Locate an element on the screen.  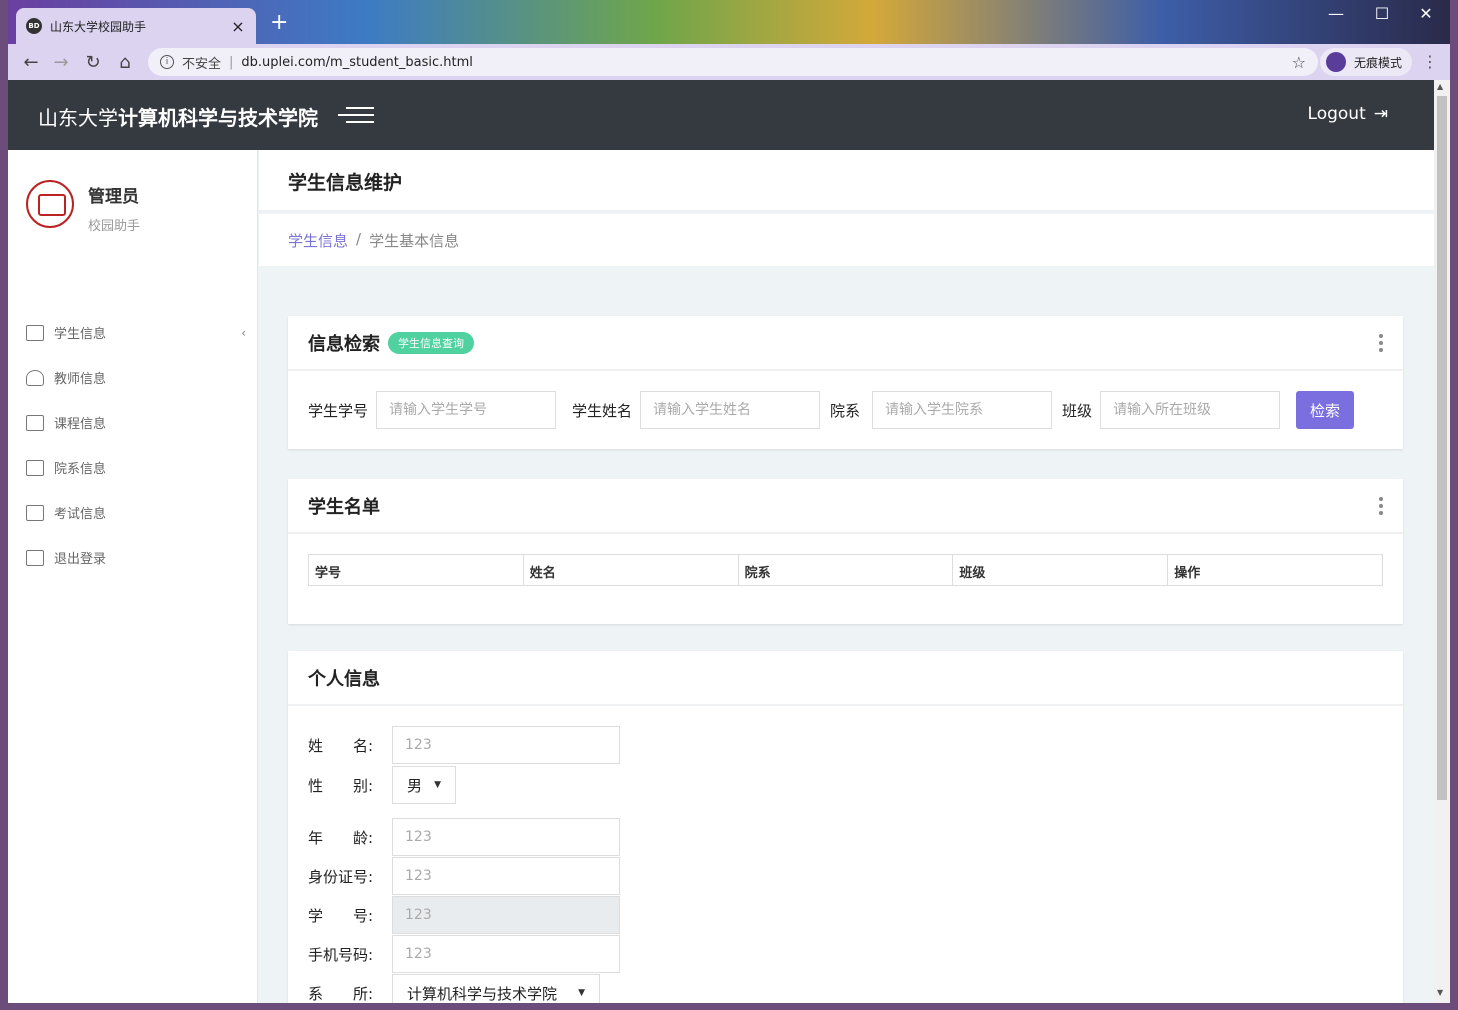
department-select: 计算机科学与技术学院 ▼ is located at coordinates (496, 988).